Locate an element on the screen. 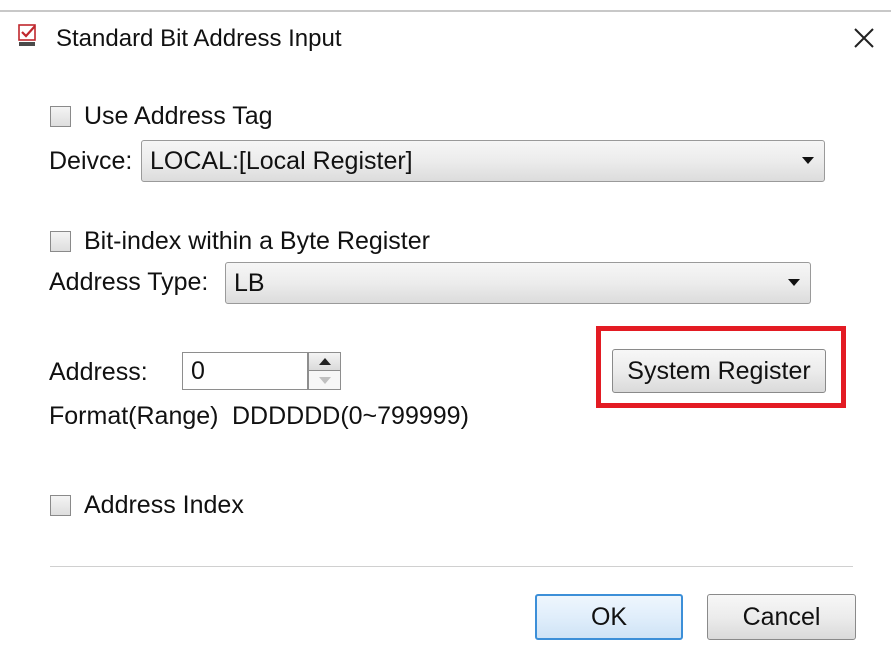 The height and width of the screenshot is (662, 891). cancel-button: Cancel is located at coordinates (781, 617).